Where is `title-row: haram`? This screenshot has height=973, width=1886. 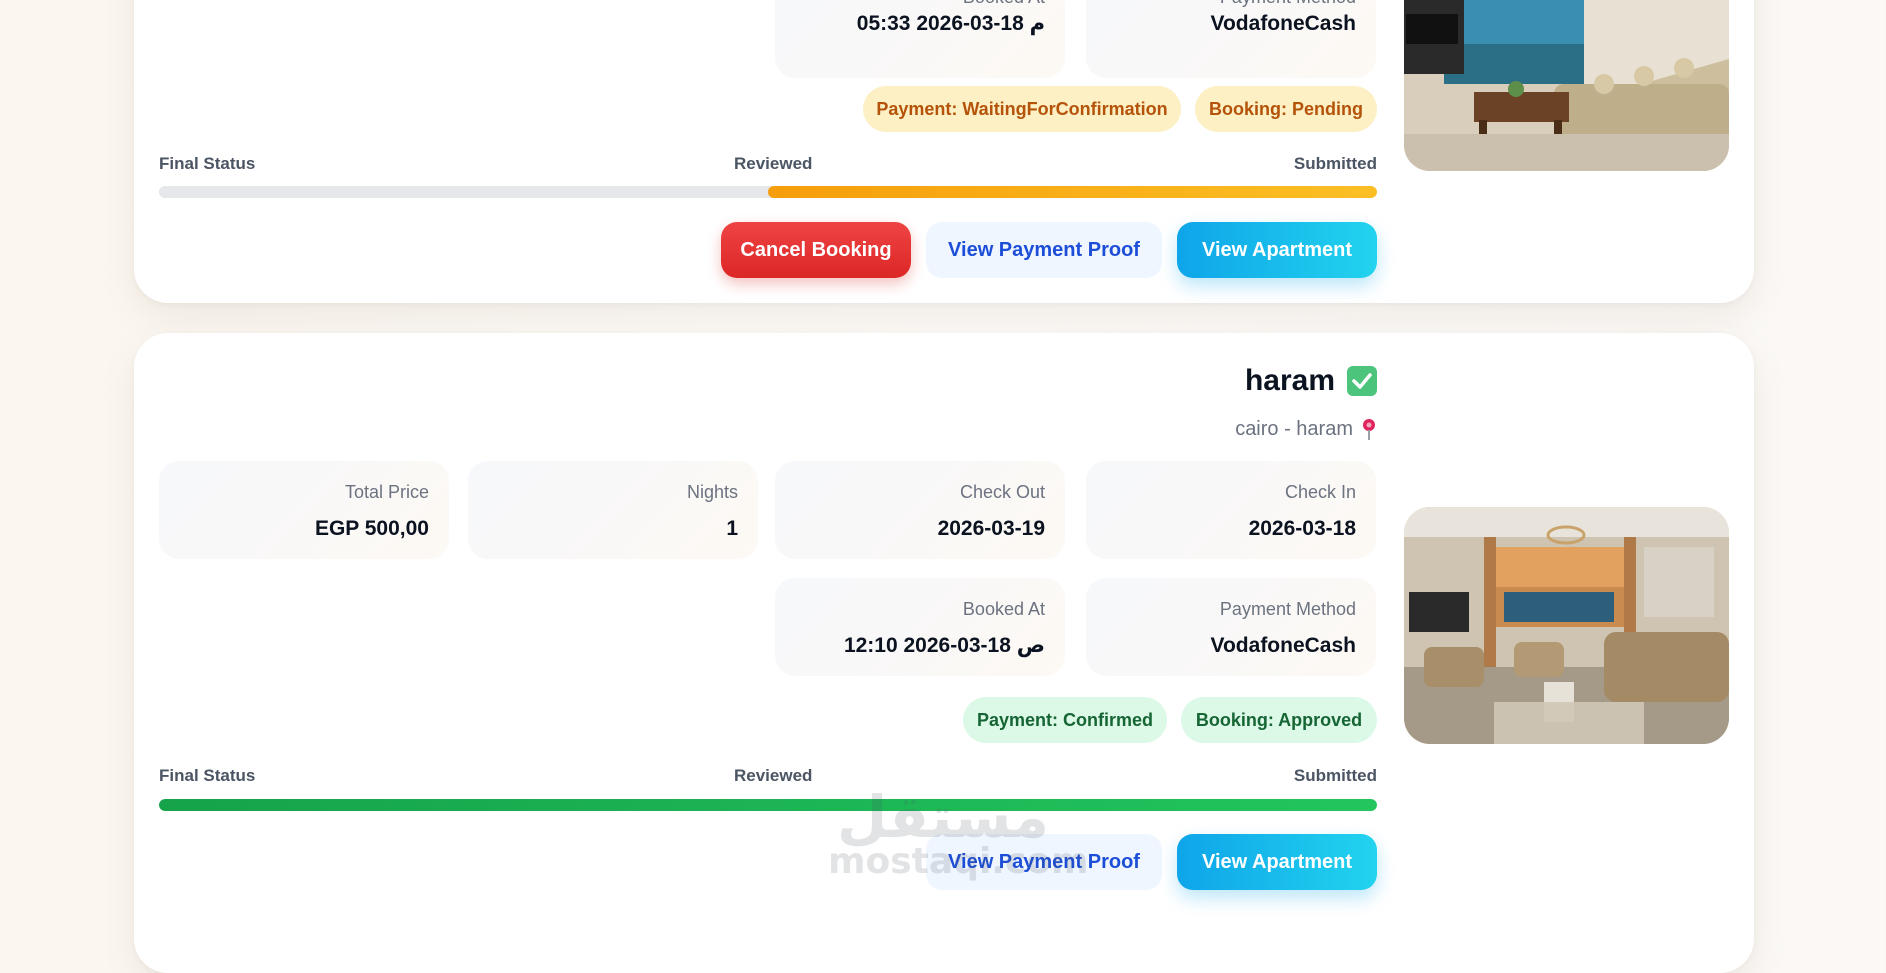 title-row: haram is located at coordinates (1311, 381).